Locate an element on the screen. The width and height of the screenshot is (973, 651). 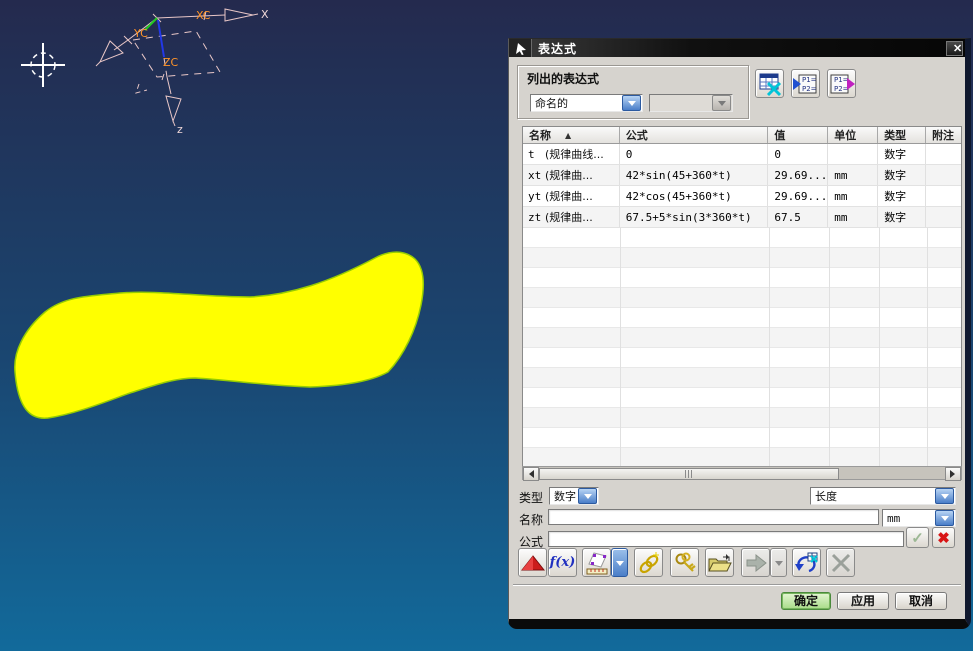
select-arrow-icon is located at coordinates (520, 48).